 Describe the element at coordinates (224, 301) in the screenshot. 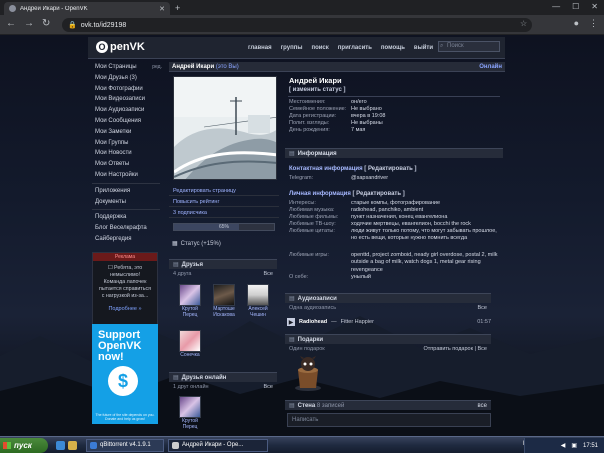

I see `friend-card: Мартоше Искакова` at that location.